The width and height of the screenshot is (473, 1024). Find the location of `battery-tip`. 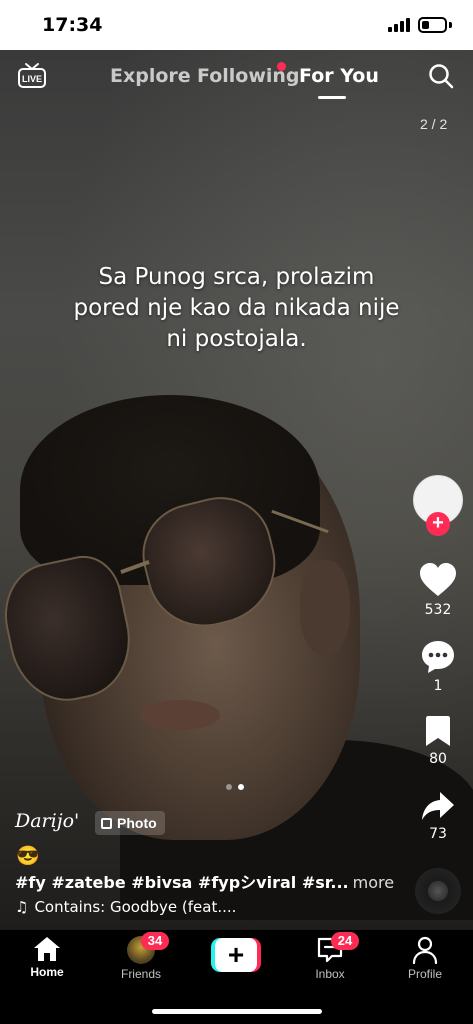

battery-tip is located at coordinates (450, 25).